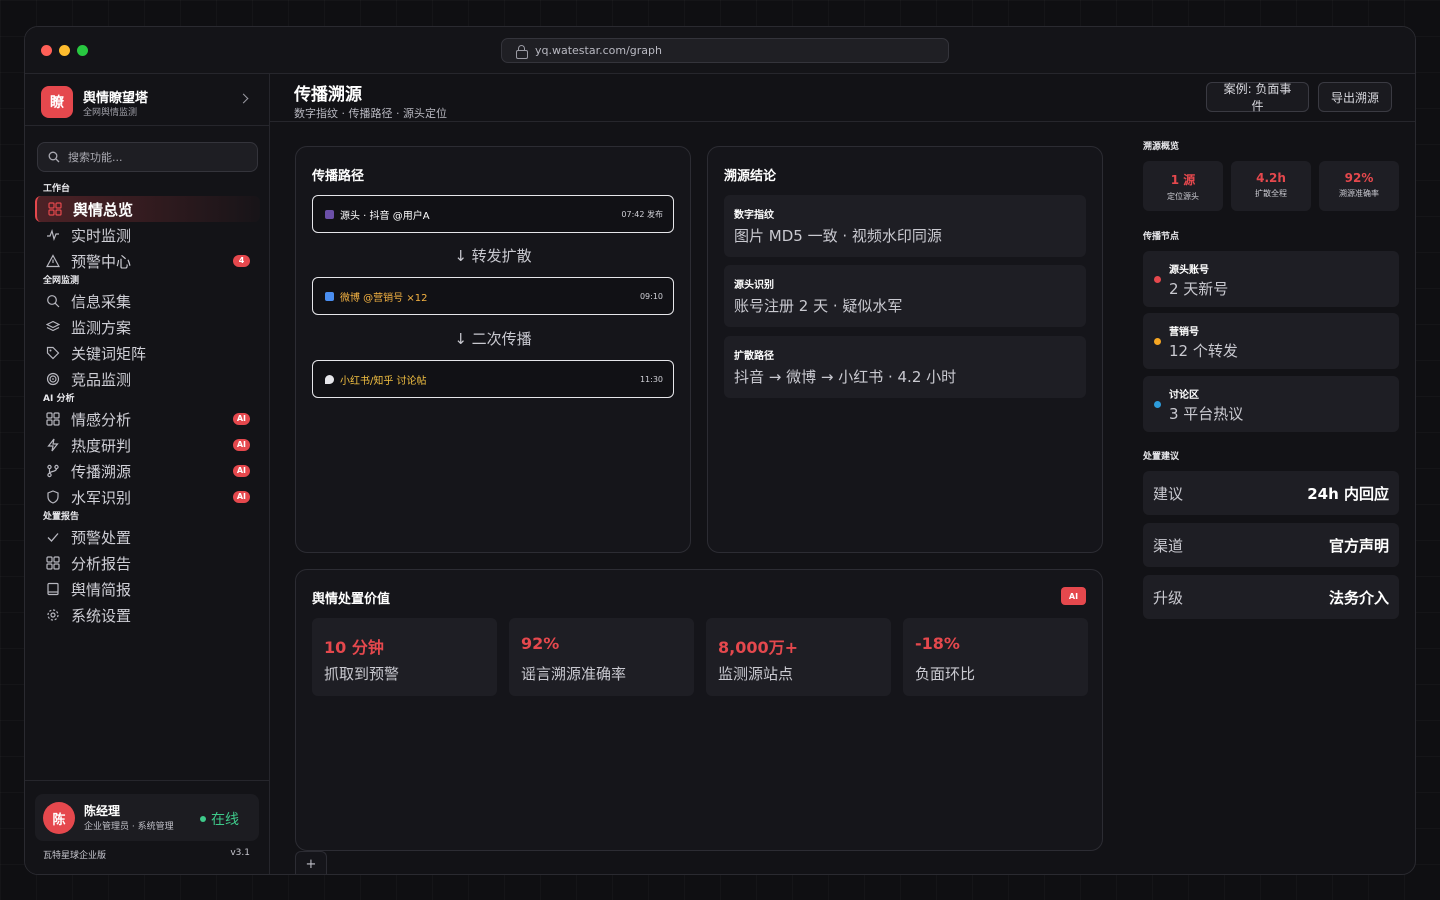  I want to click on metric-label: 谣言溯源准确率, so click(574, 674).